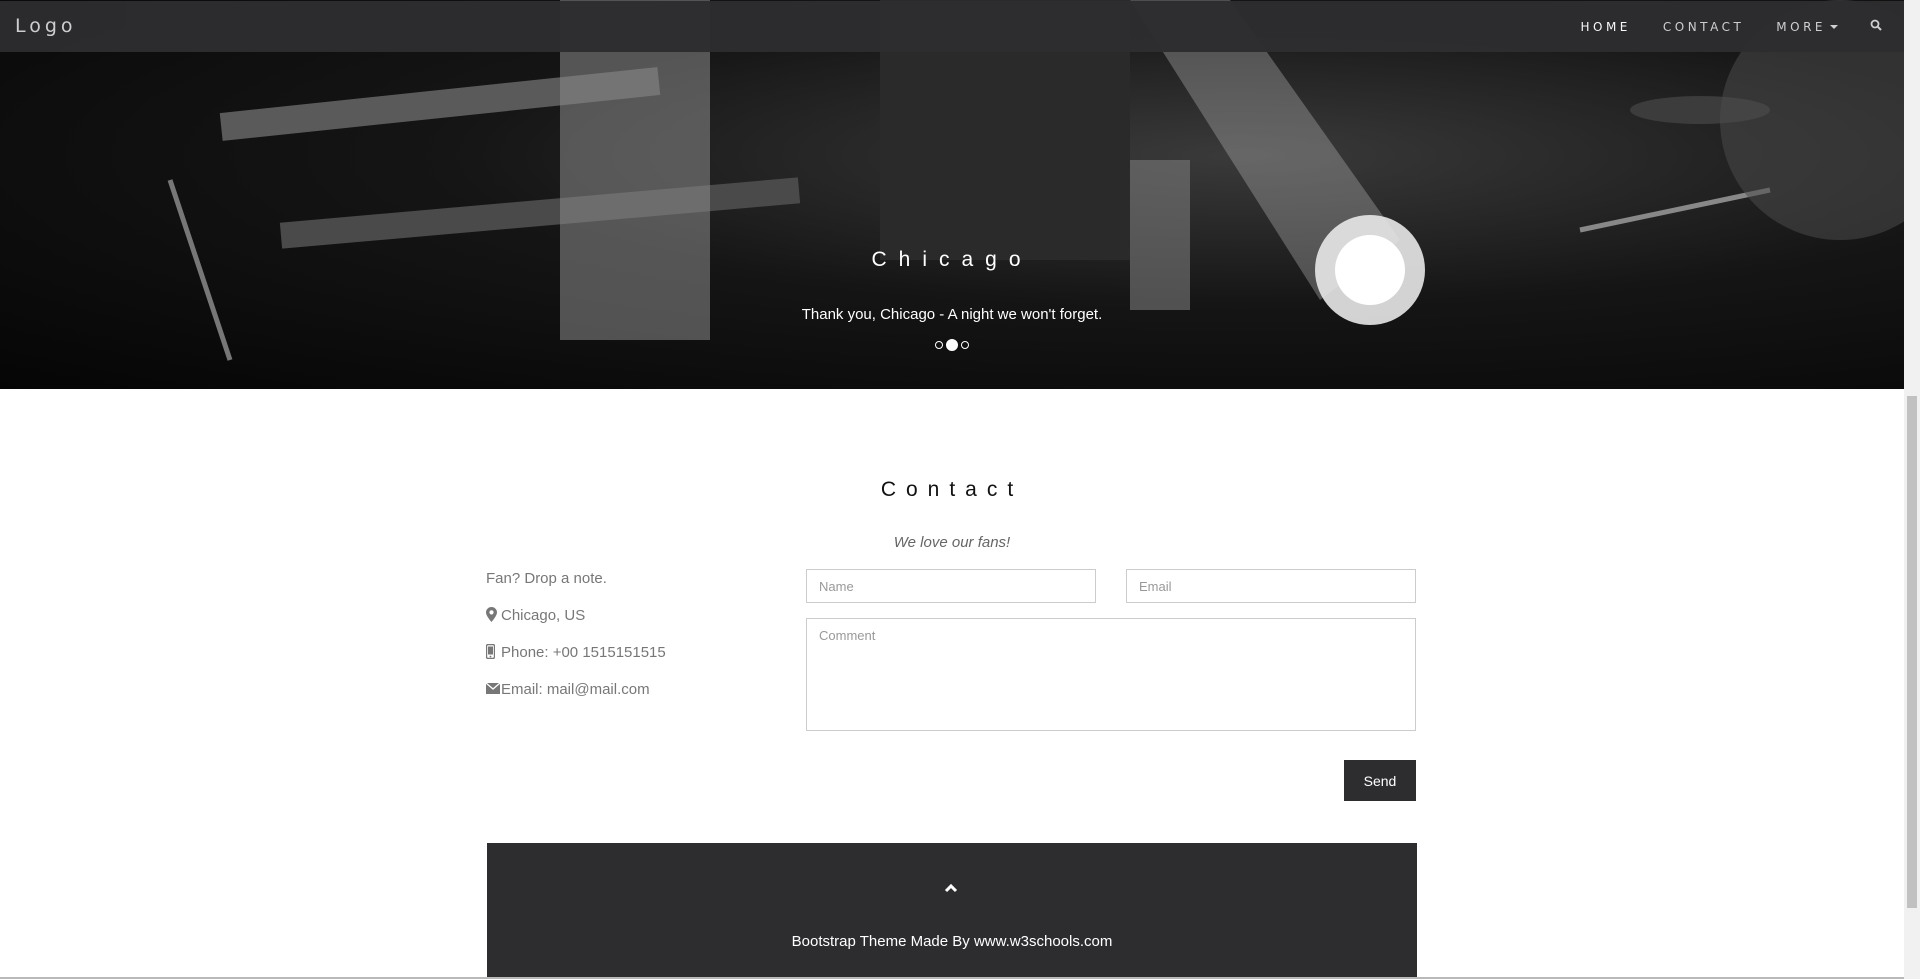 This screenshot has height=979, width=1920. I want to click on email-input, so click(1271, 586).